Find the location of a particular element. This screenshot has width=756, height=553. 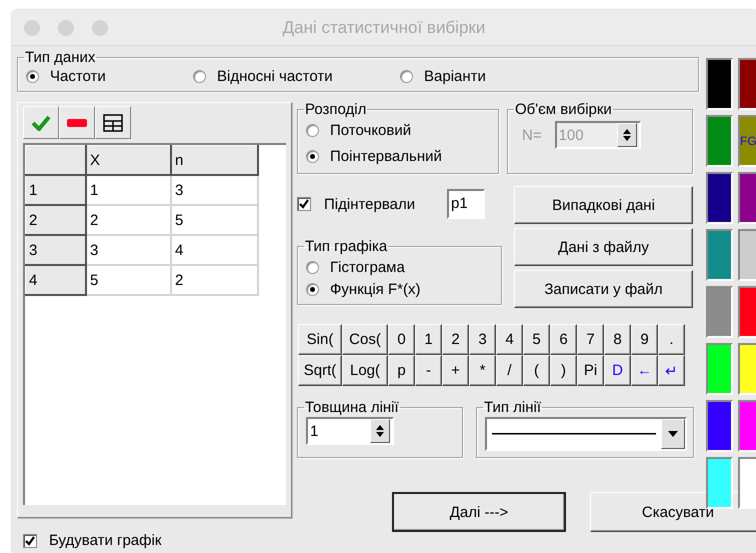

checkbox-label: Будувати графік is located at coordinates (105, 540).